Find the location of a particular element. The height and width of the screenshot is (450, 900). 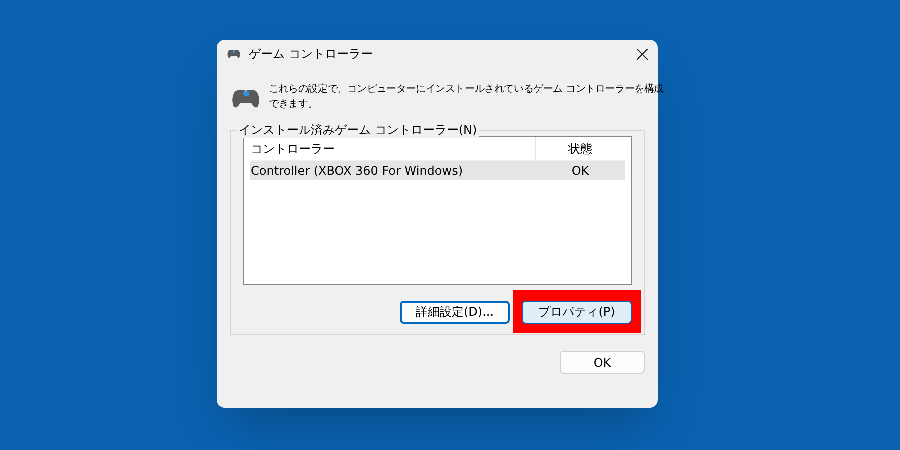

table-cell-text: OK is located at coordinates (580, 171).